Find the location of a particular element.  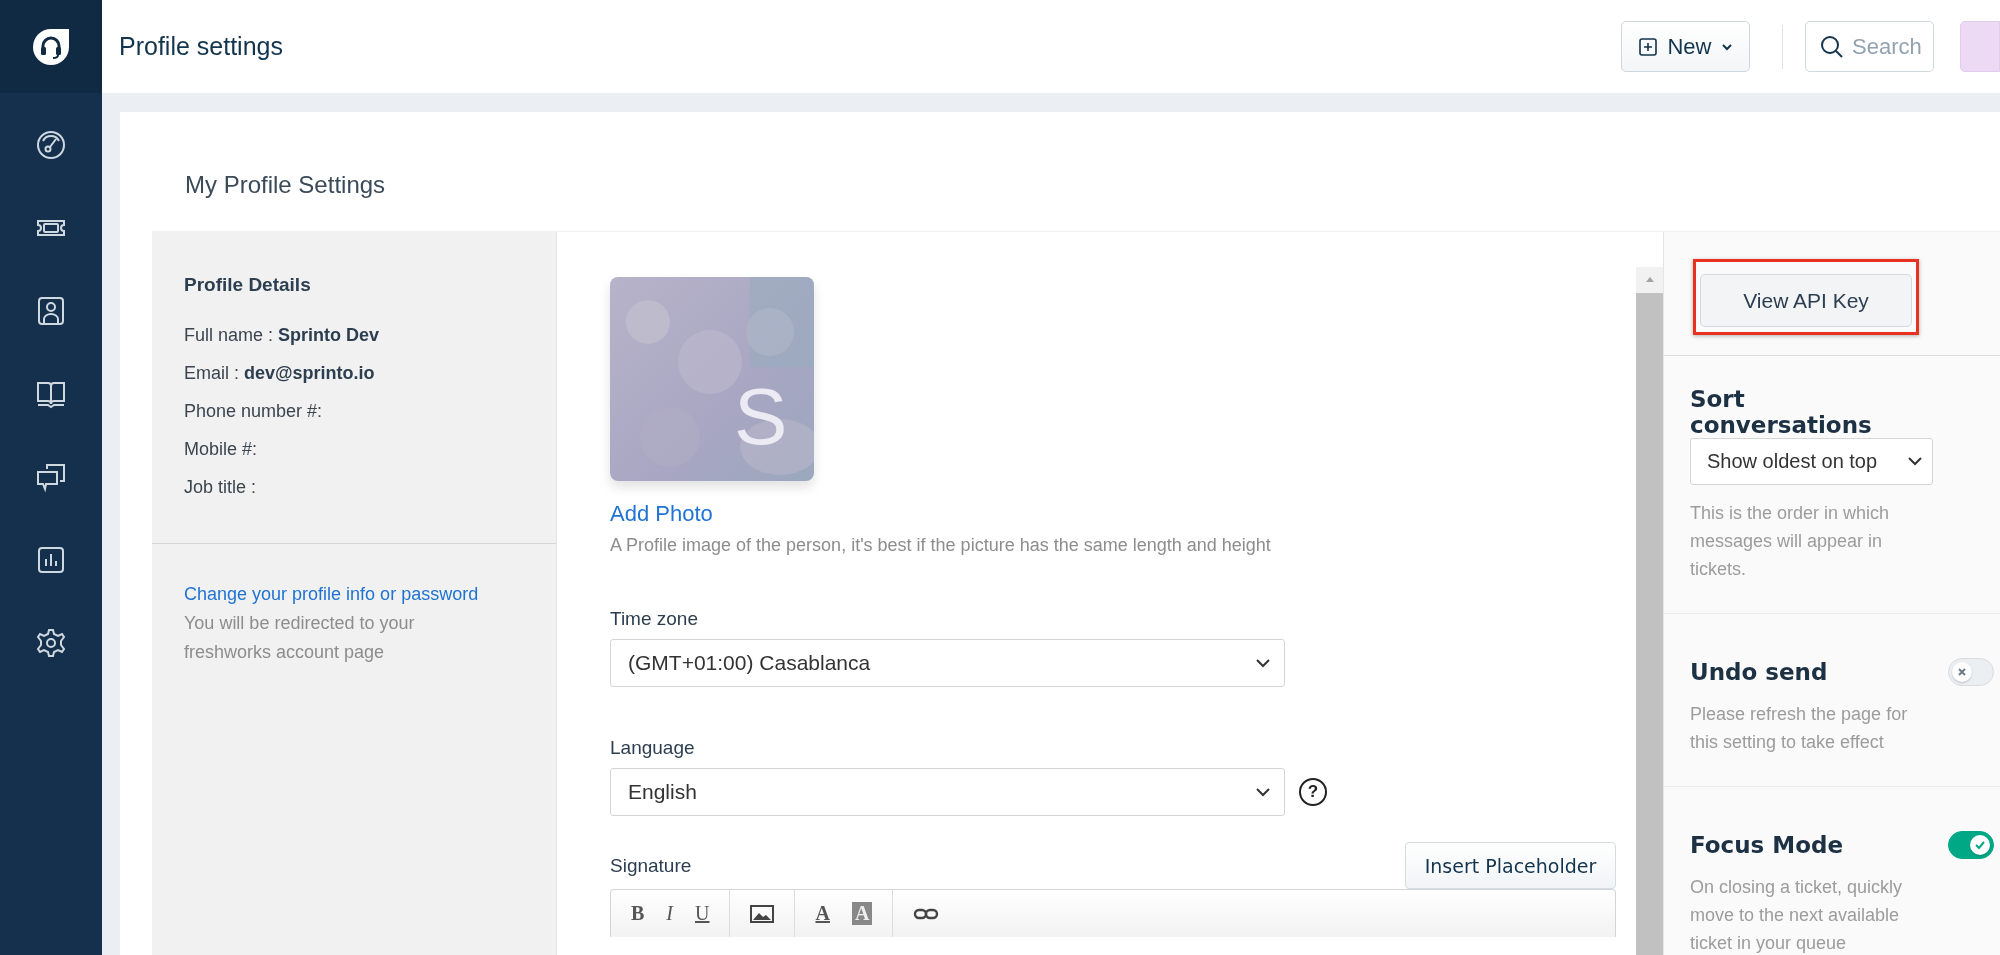

field-label: Signature is located at coordinates (651, 865).